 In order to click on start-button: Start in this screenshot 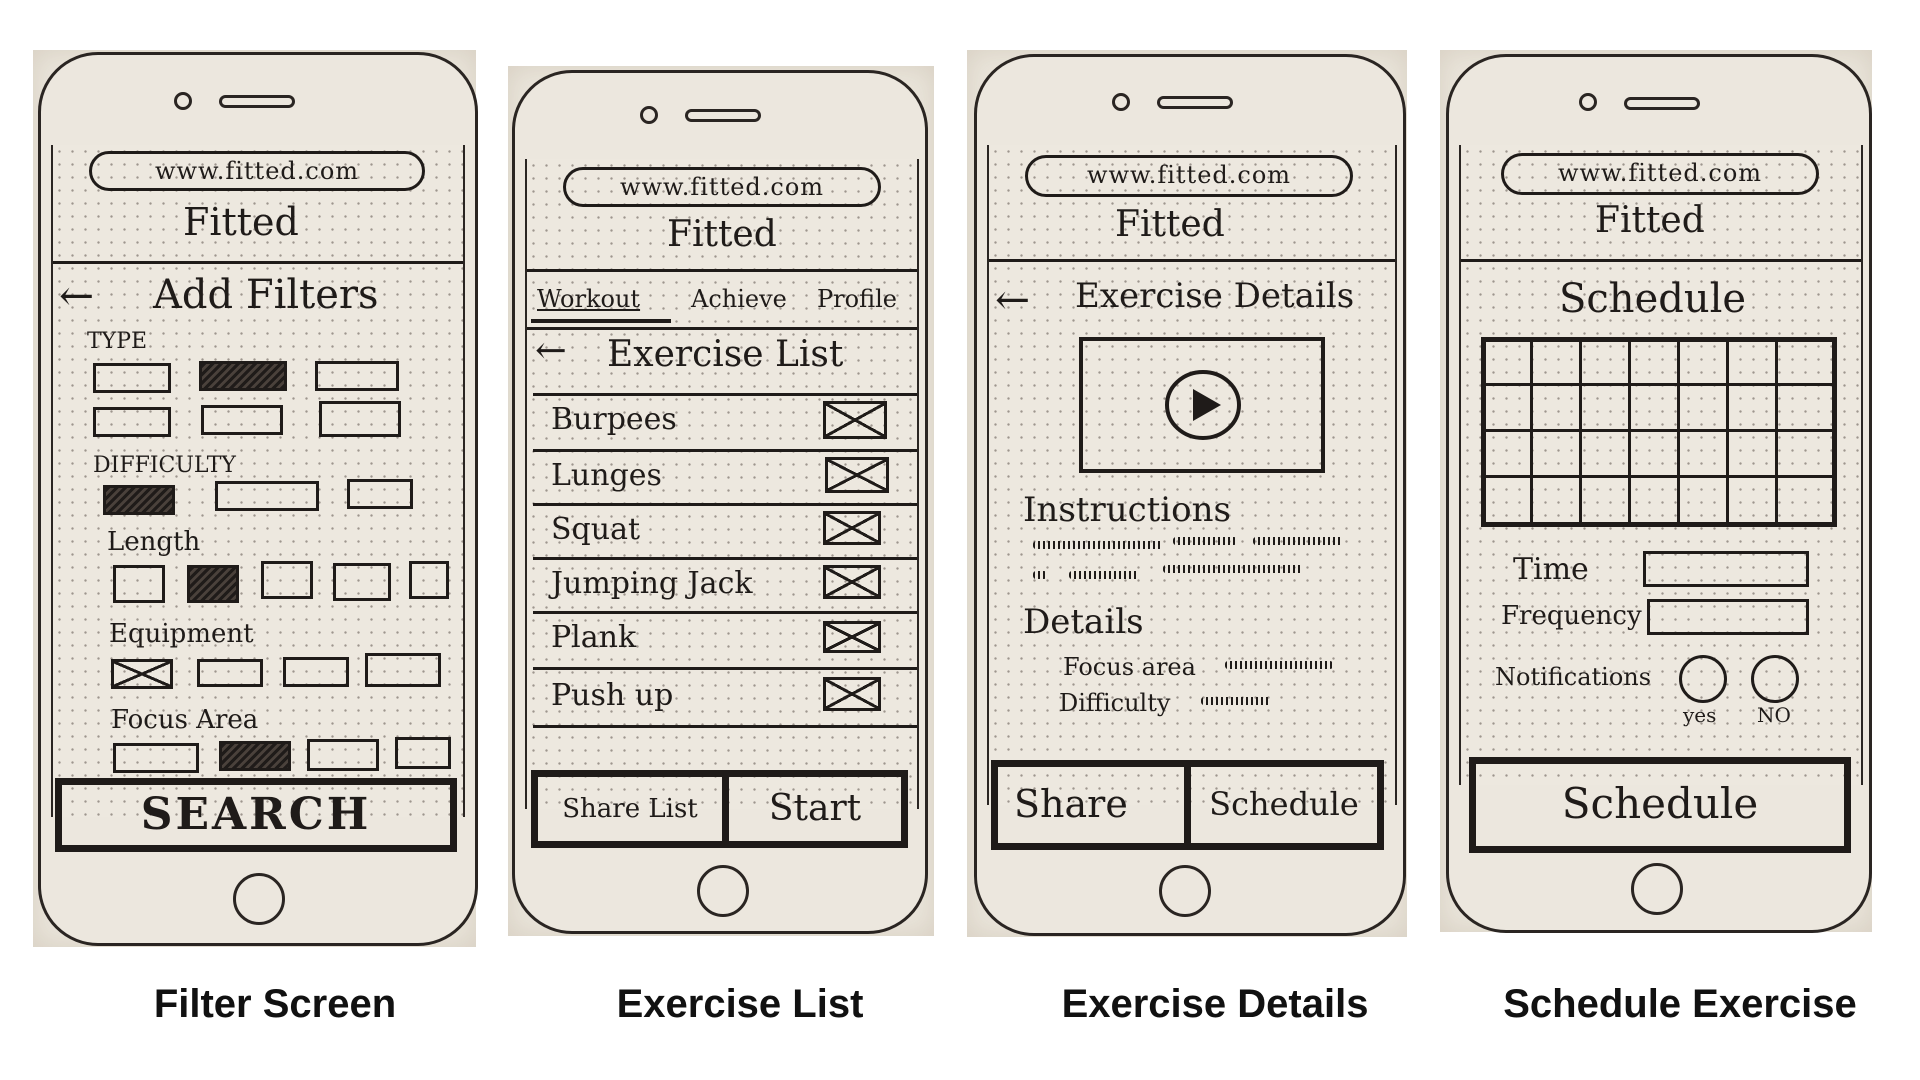, I will do `click(815, 809)`.